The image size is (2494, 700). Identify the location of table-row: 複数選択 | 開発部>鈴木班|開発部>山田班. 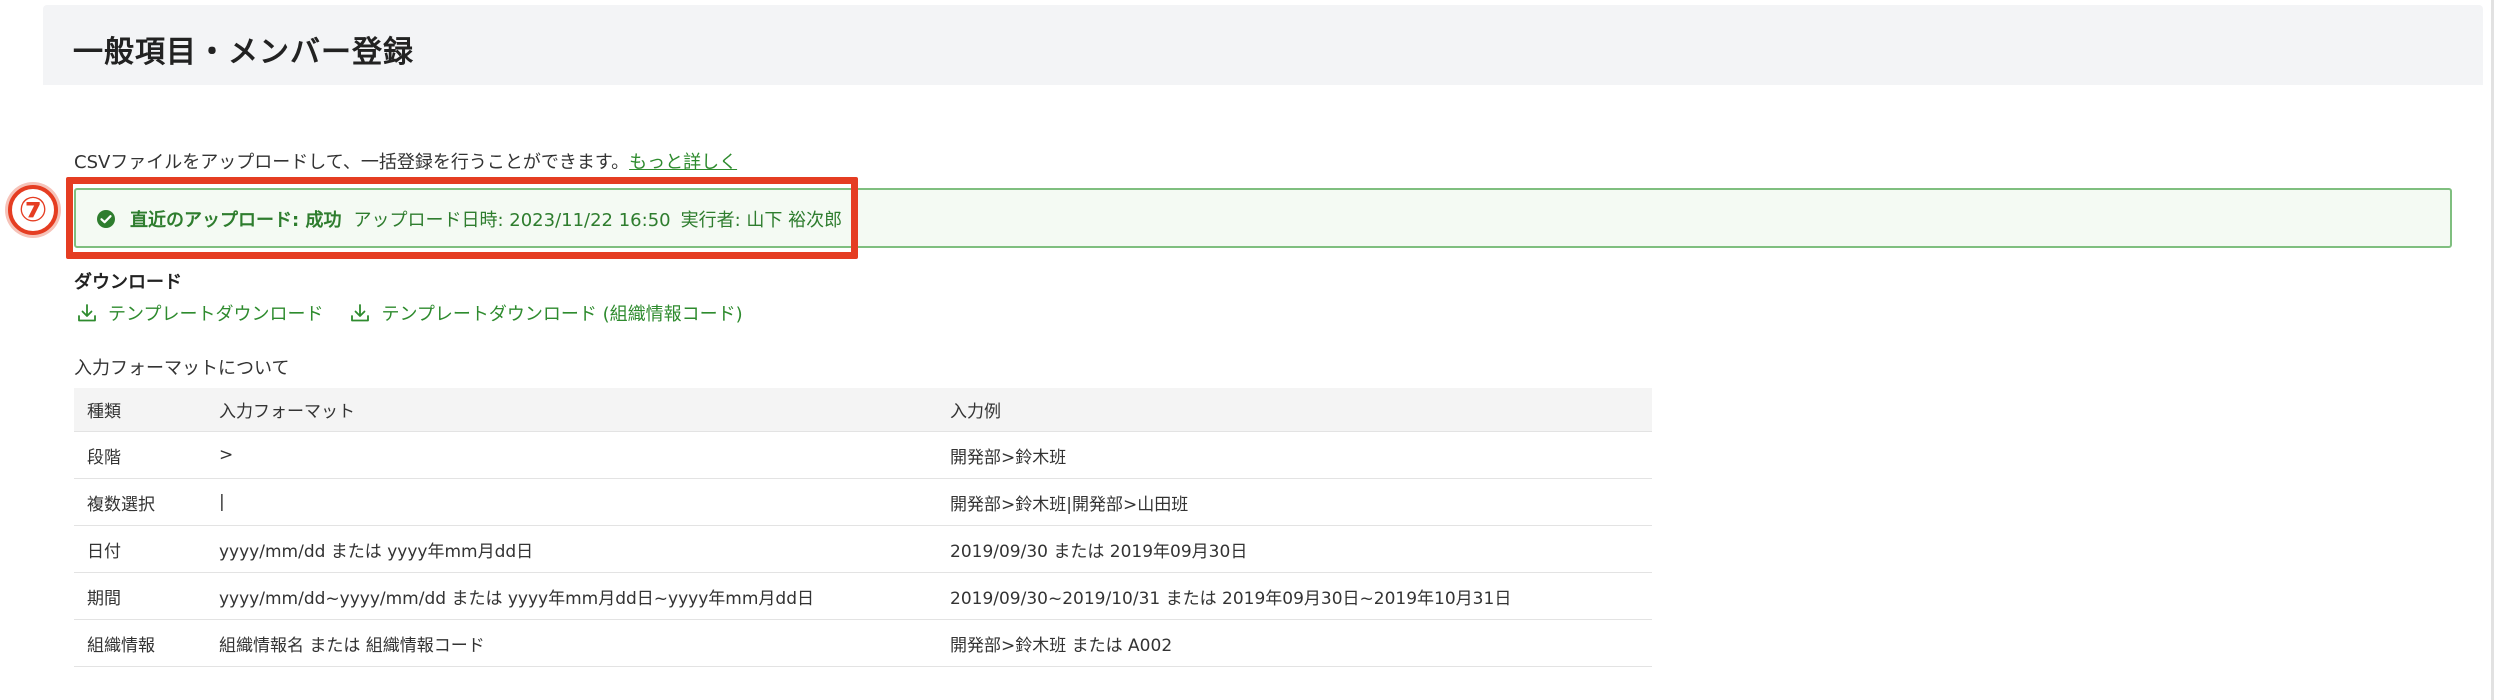
(863, 502).